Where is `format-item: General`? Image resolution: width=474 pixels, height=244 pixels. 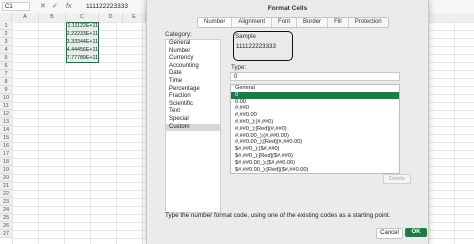
format-item: General is located at coordinates (315, 88).